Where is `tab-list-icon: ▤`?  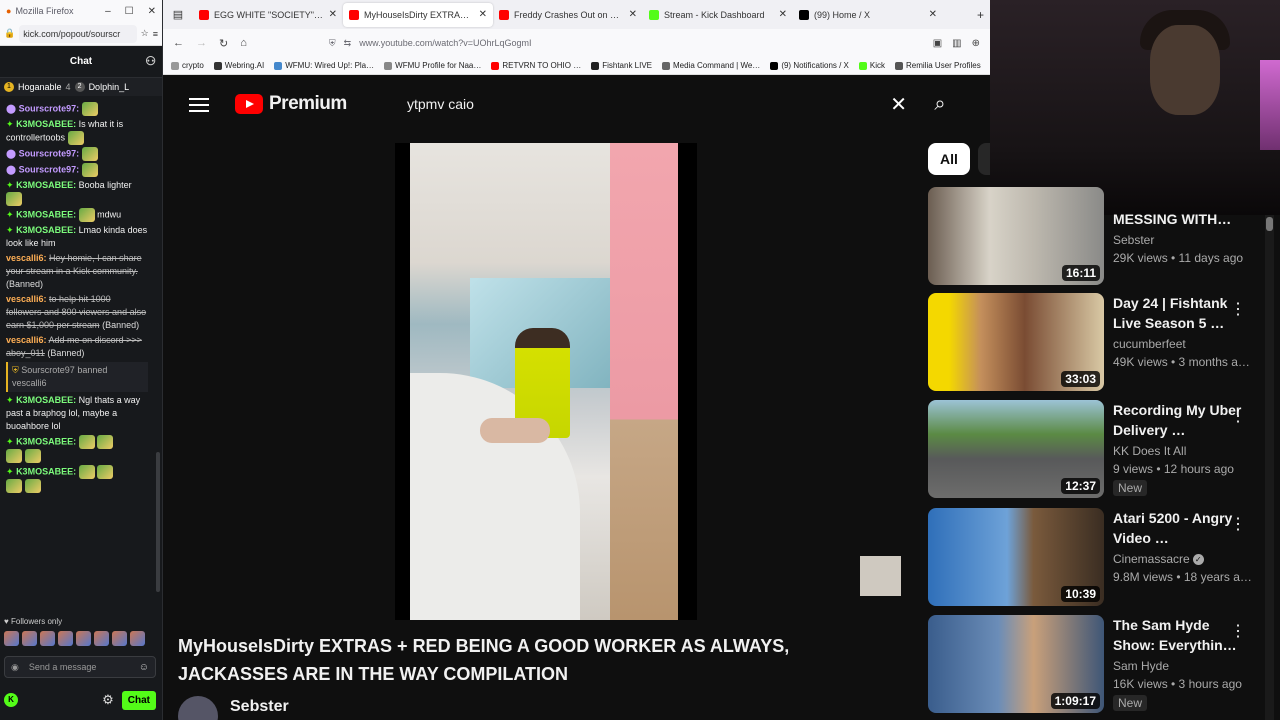 tab-list-icon: ▤ is located at coordinates (178, 14).